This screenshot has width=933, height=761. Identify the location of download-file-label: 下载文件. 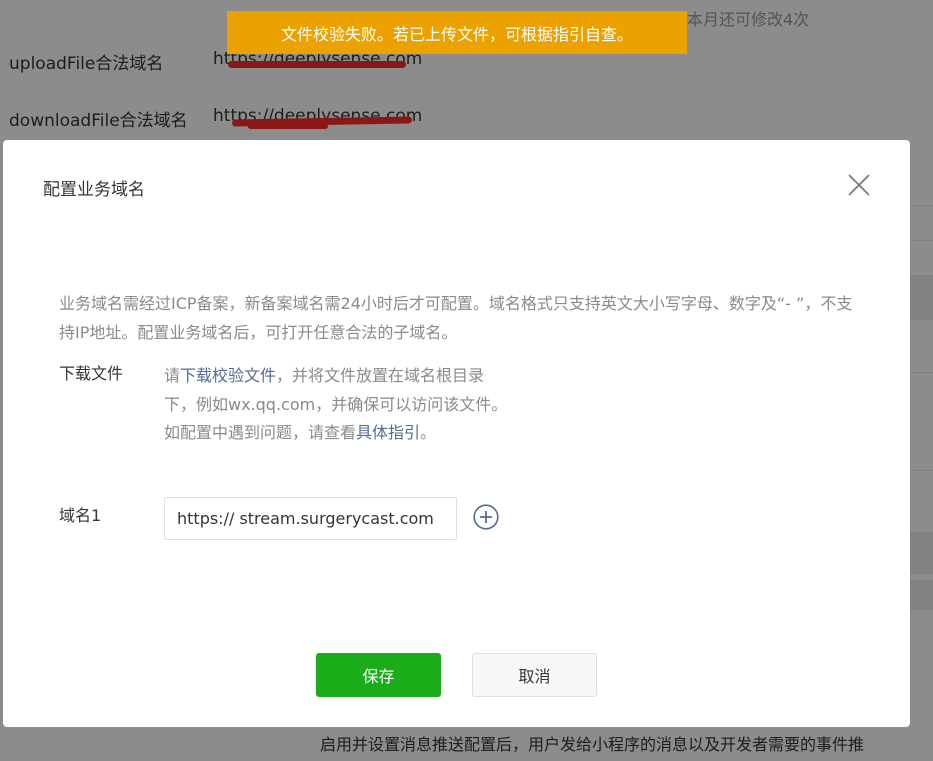
(91, 373).